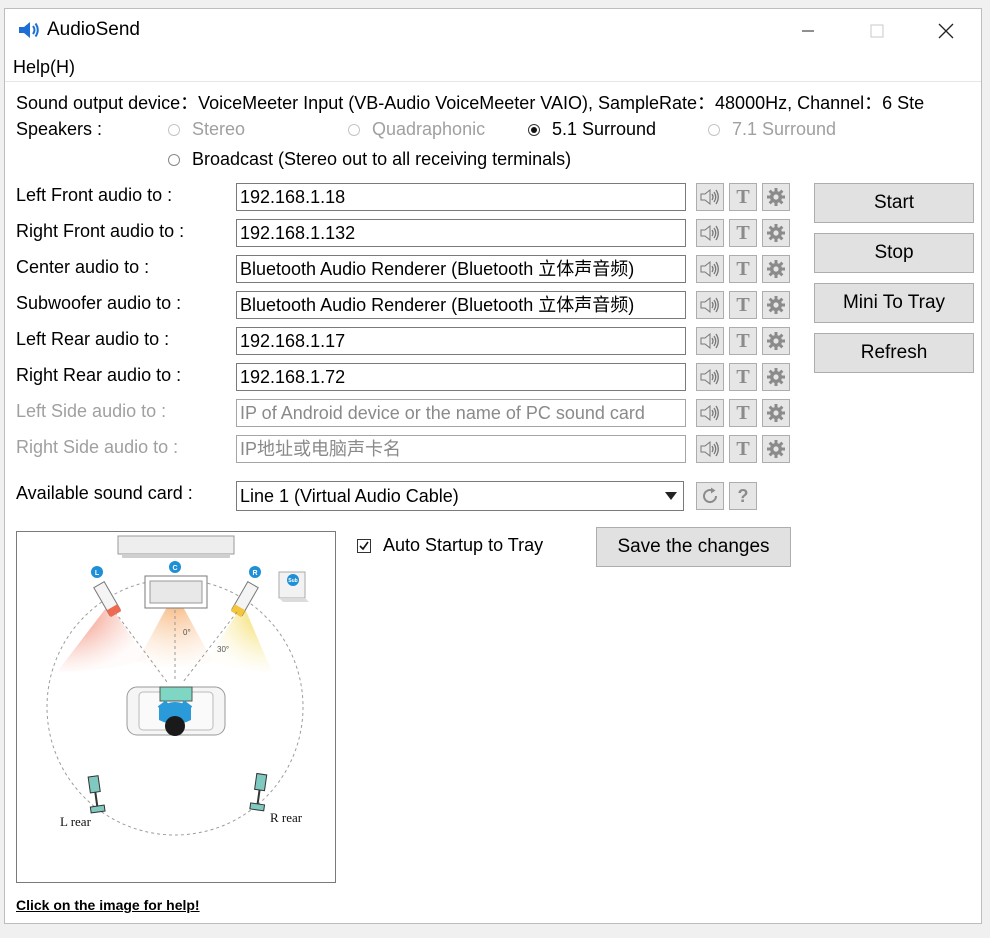 The image size is (990, 938). What do you see at coordinates (59, 129) in the screenshot?
I see `speakers-label: Speakers :` at bounding box center [59, 129].